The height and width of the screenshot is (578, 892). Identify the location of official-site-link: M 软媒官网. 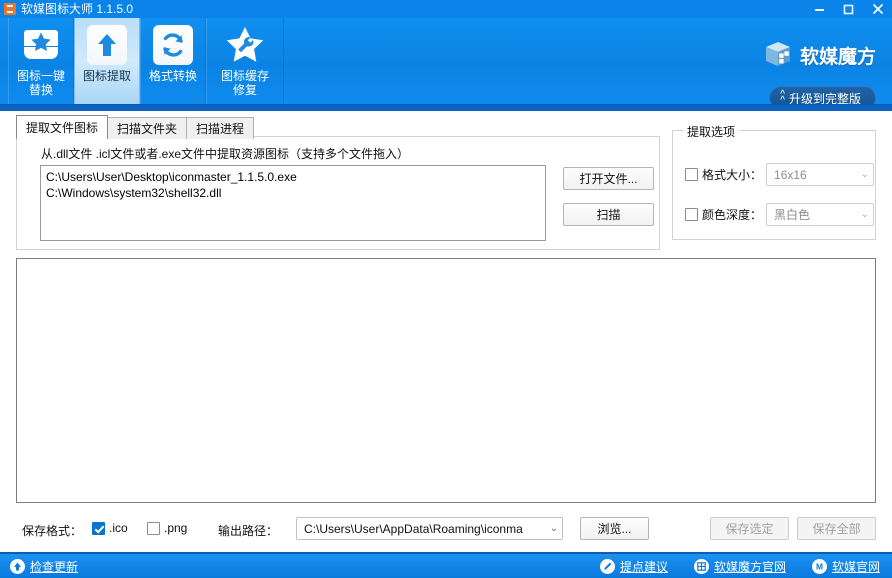
(845, 566).